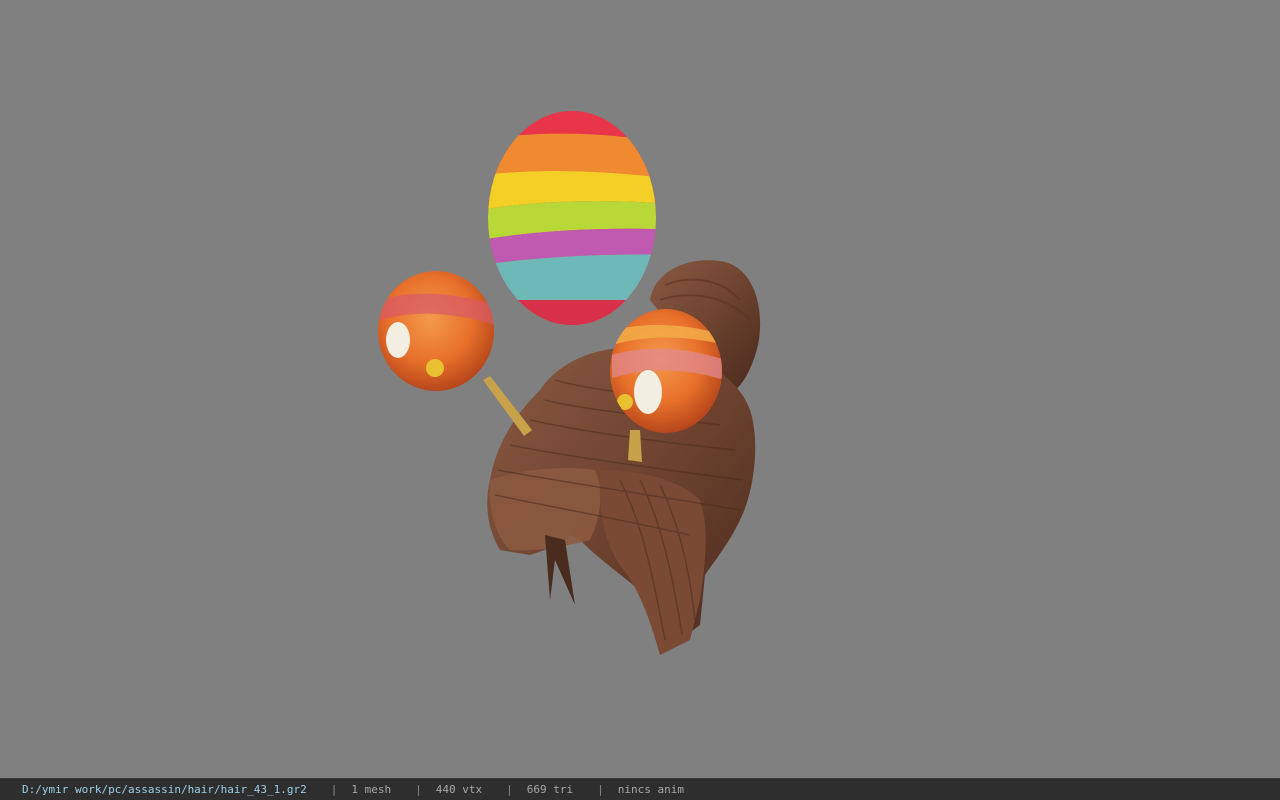  What do you see at coordinates (572, 218) in the screenshot?
I see `rainbow-easter-egg` at bounding box center [572, 218].